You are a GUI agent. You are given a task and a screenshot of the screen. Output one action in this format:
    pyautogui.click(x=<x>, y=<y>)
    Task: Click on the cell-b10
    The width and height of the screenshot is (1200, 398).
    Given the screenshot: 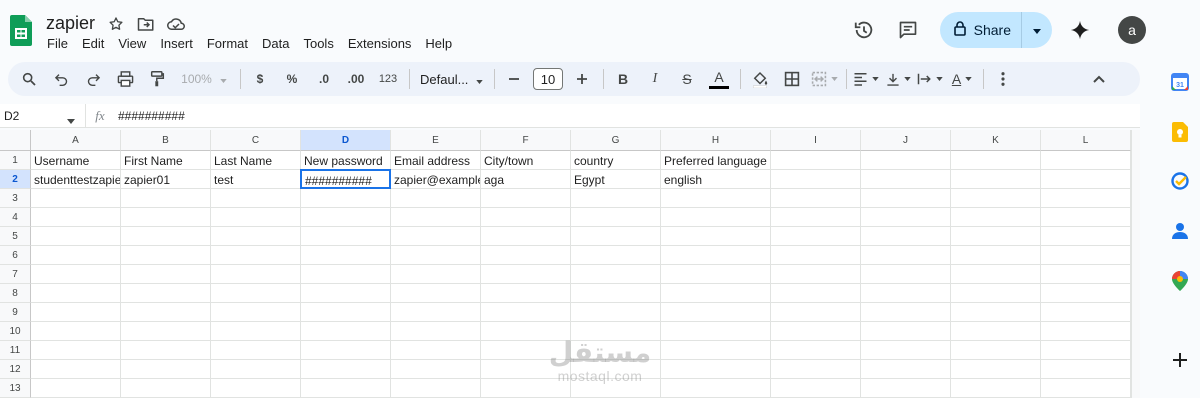 What is the action you would take?
    pyautogui.click(x=166, y=331)
    